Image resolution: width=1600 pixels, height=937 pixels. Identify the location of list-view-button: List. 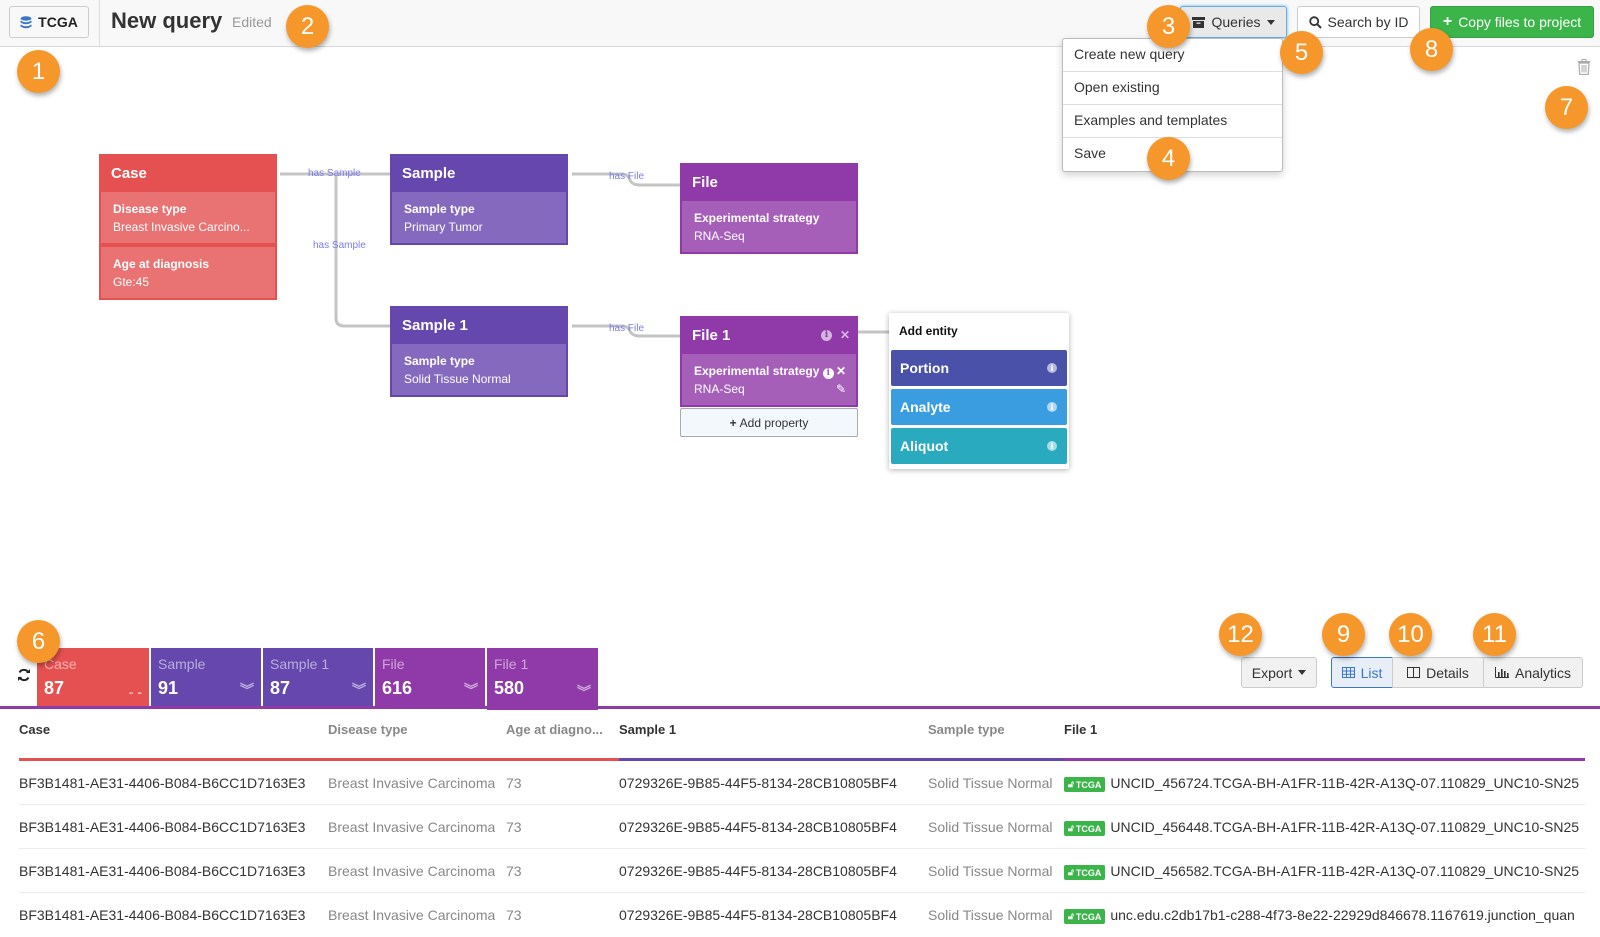
(1362, 672).